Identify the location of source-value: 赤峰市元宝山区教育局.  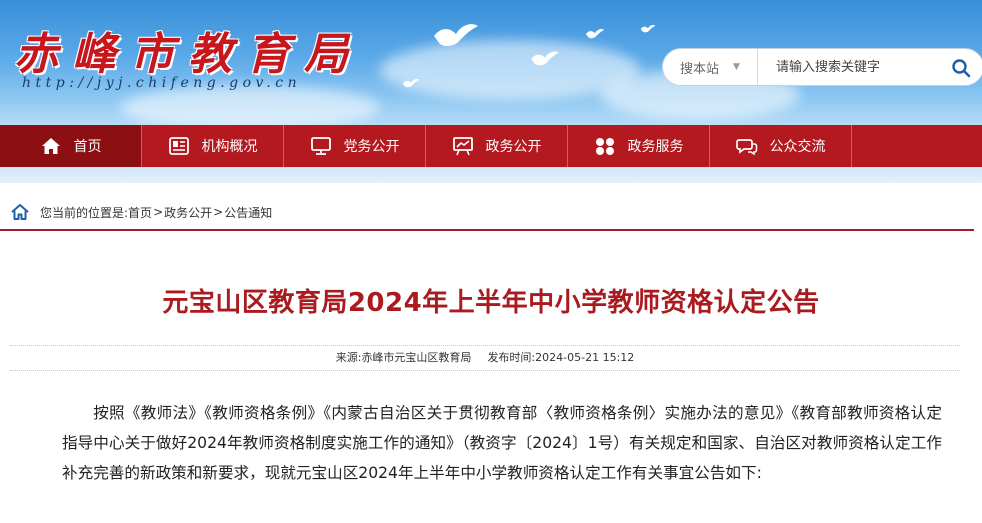
(416, 357).